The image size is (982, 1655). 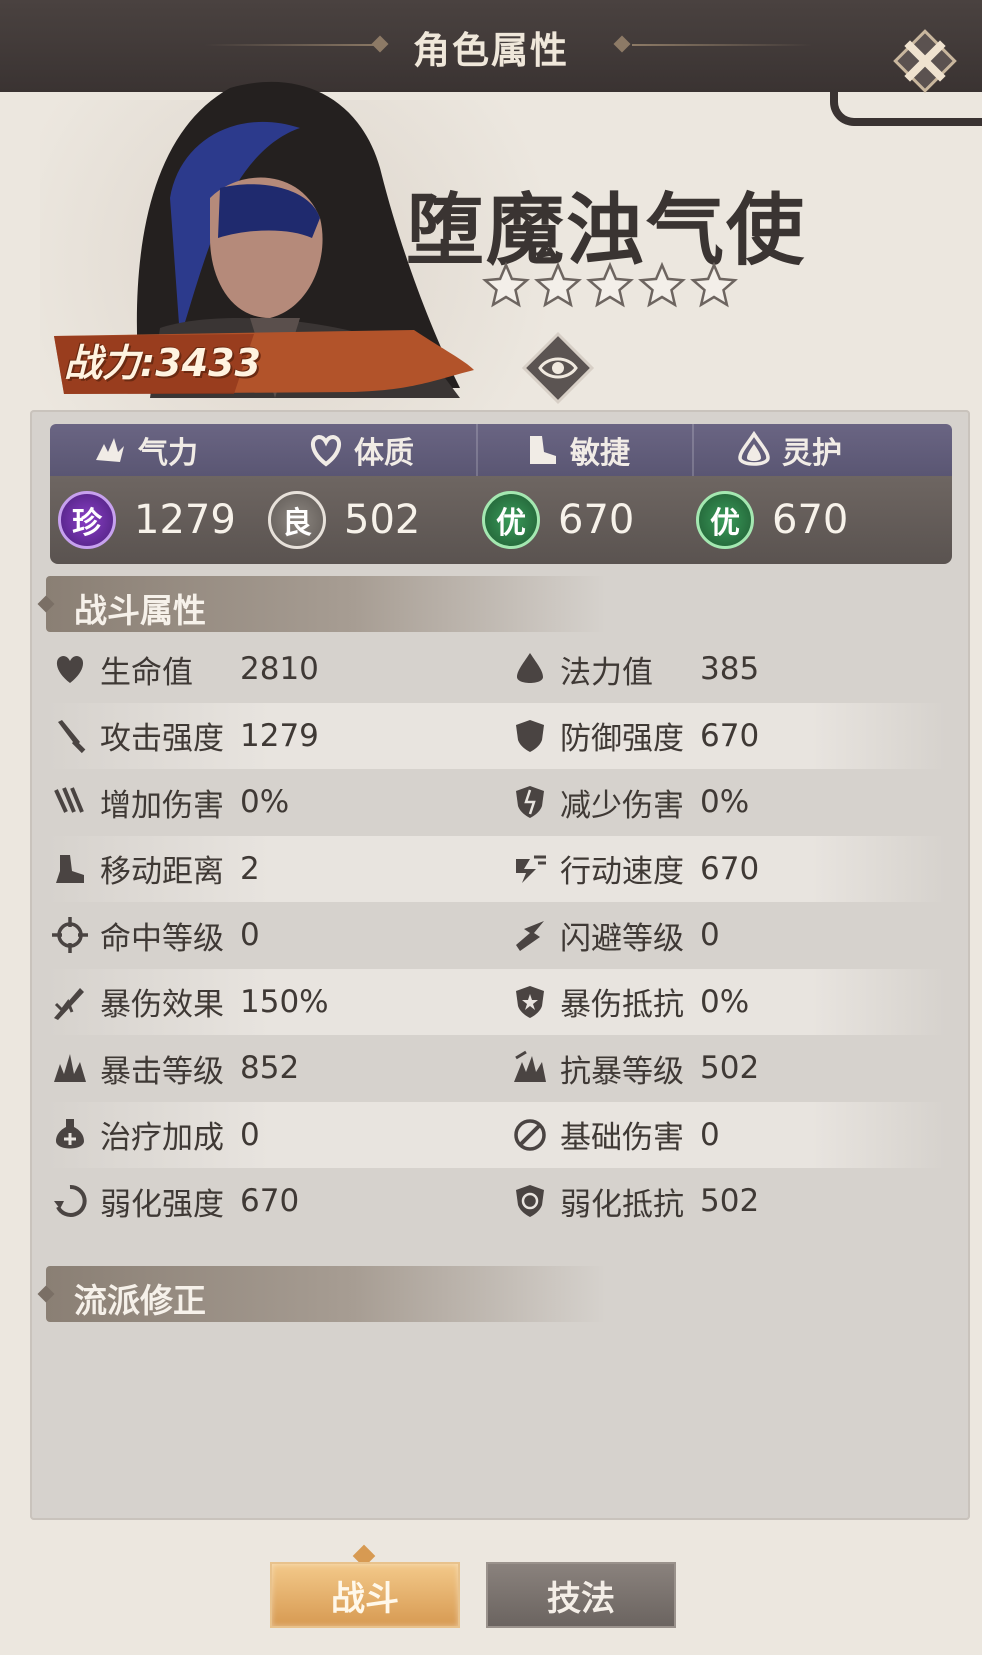 What do you see at coordinates (110, 363) in the screenshot?
I see `combat-power-label: 战力:` at bounding box center [110, 363].